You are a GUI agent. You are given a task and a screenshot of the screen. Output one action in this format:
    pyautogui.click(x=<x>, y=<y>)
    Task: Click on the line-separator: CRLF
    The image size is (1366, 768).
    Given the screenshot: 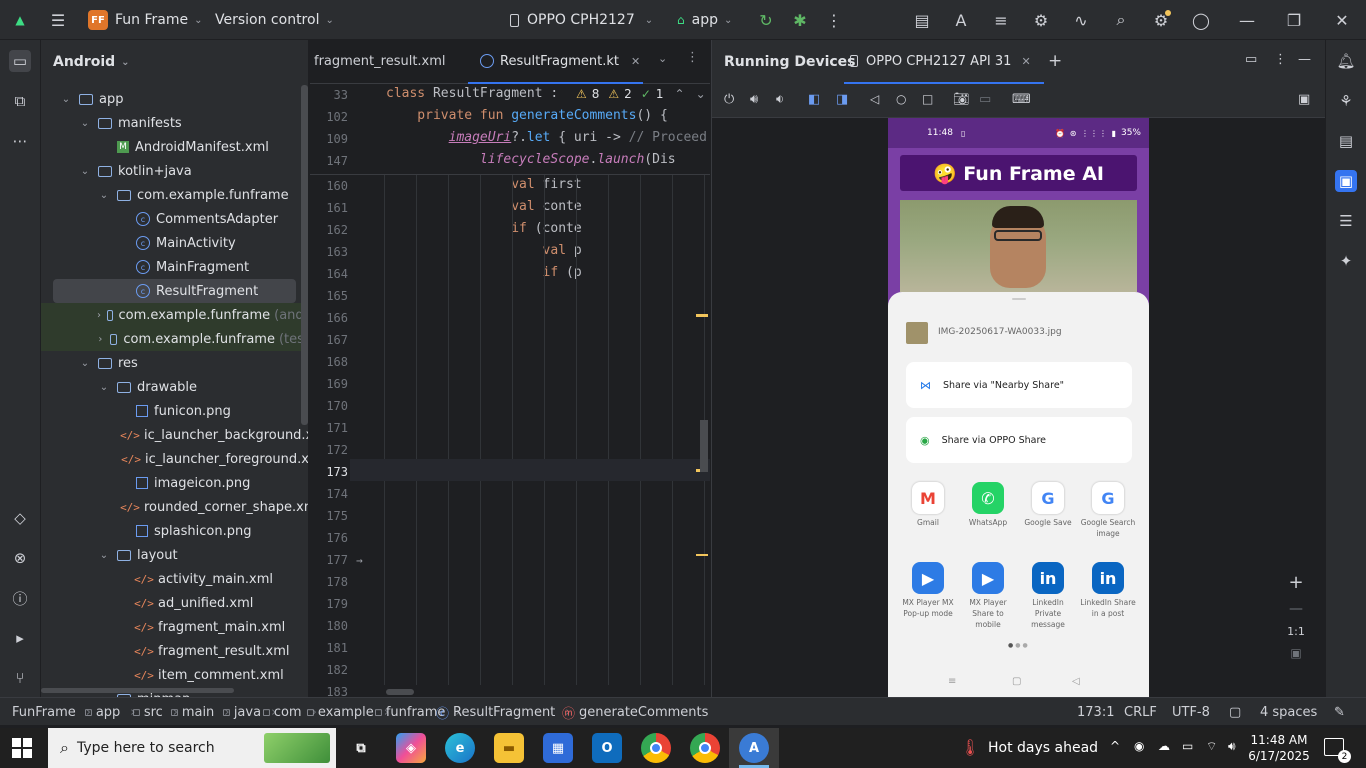 What is the action you would take?
    pyautogui.click(x=1140, y=712)
    